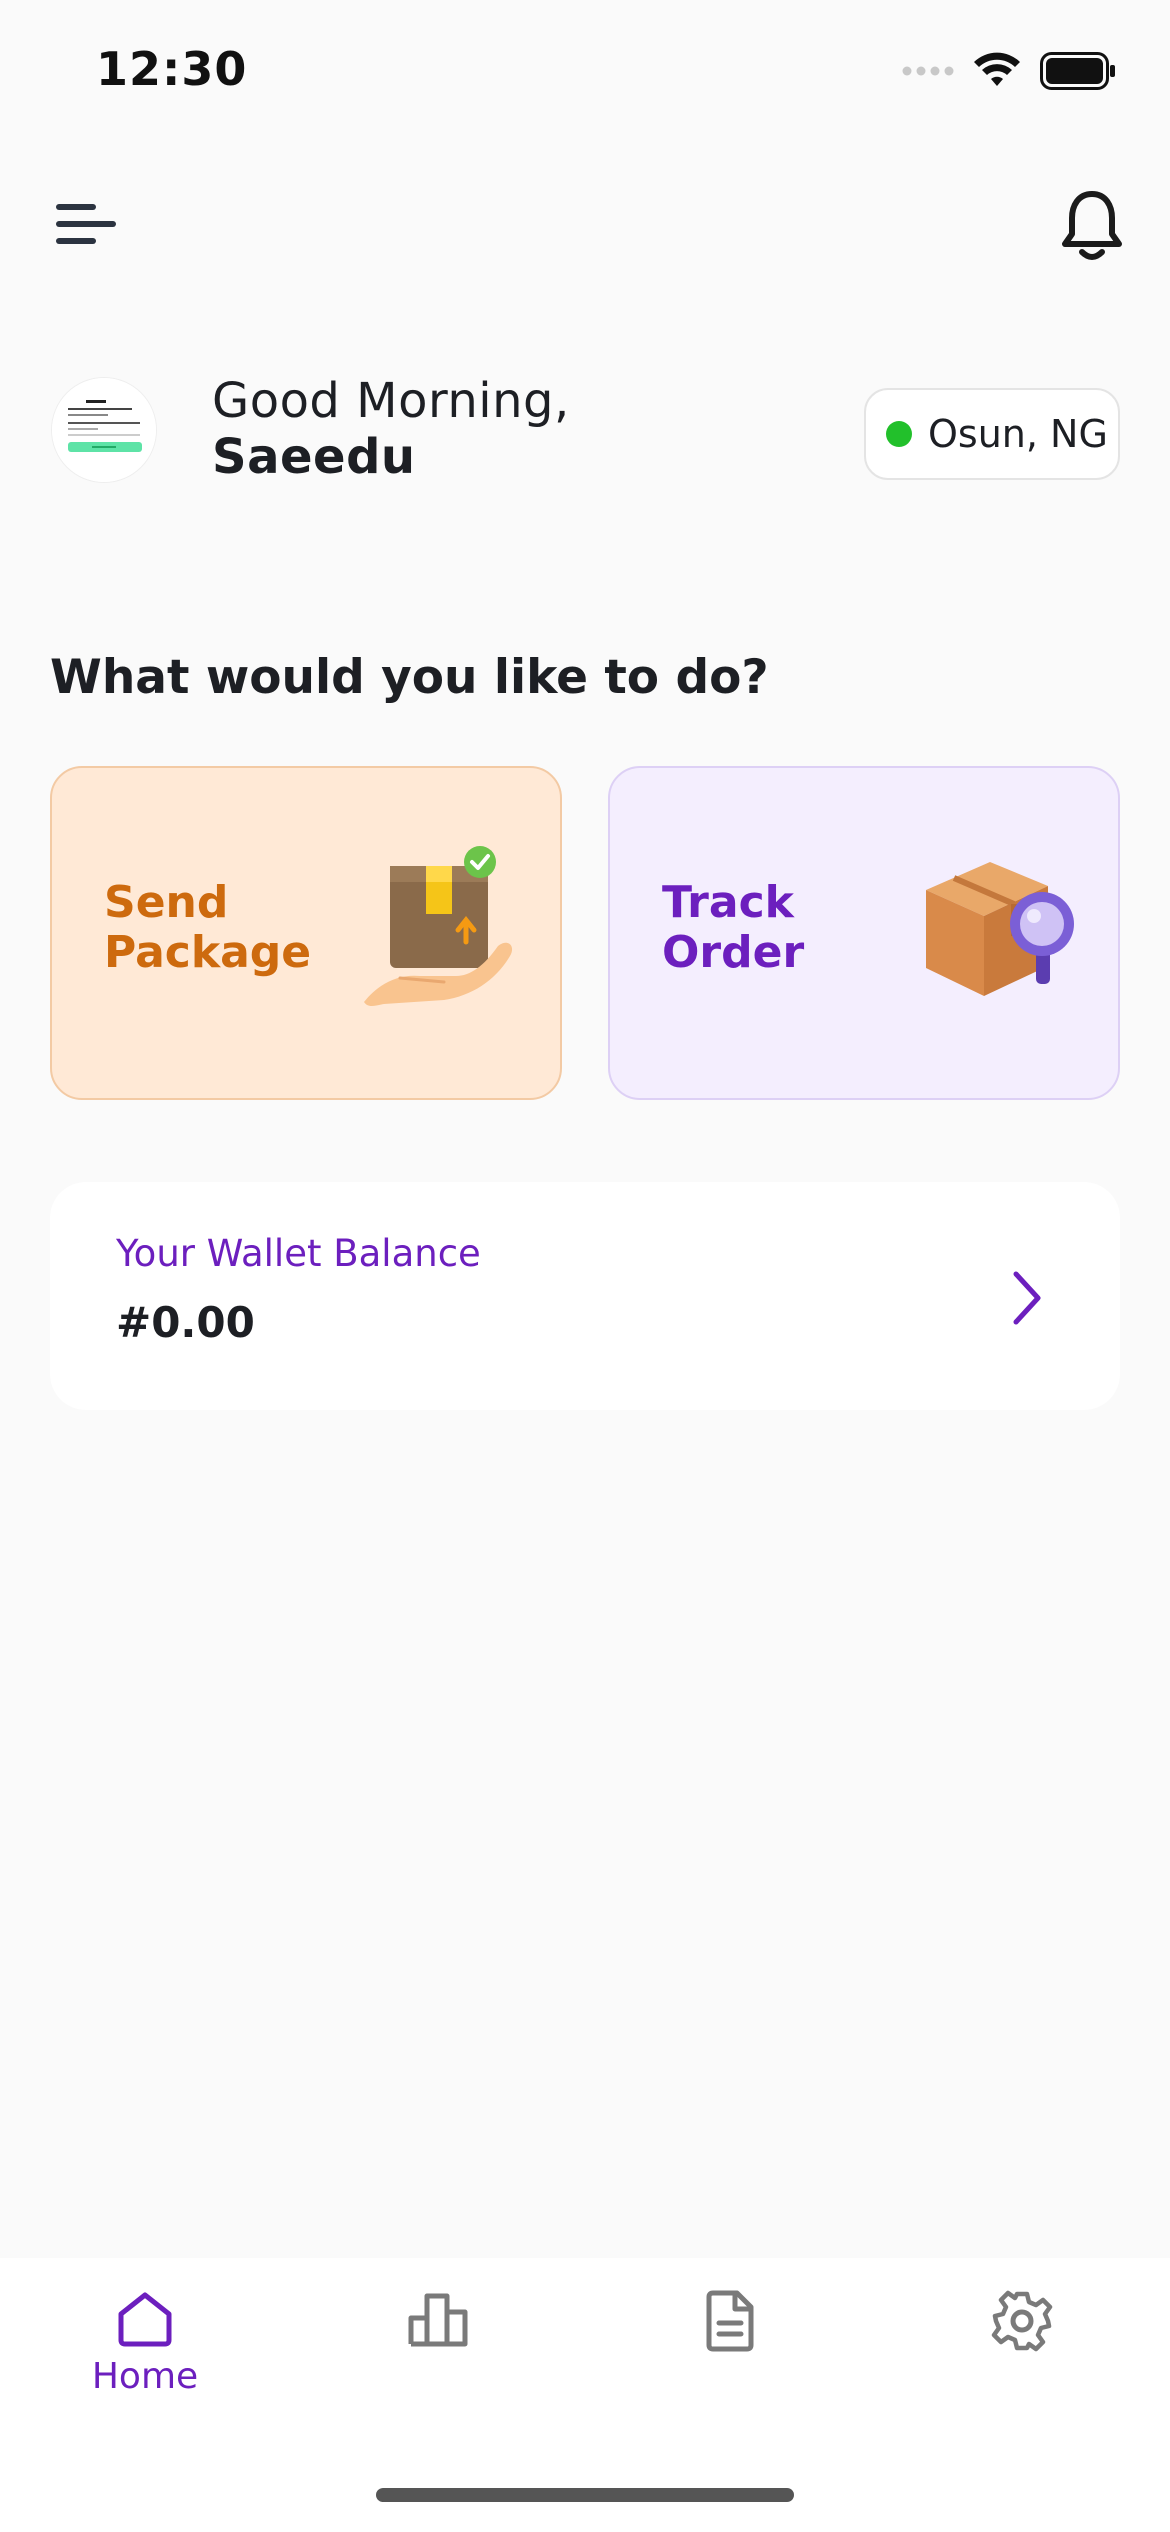 This screenshot has width=1170, height=2532. I want to click on chevron-right-icon, so click(1027, 1298).